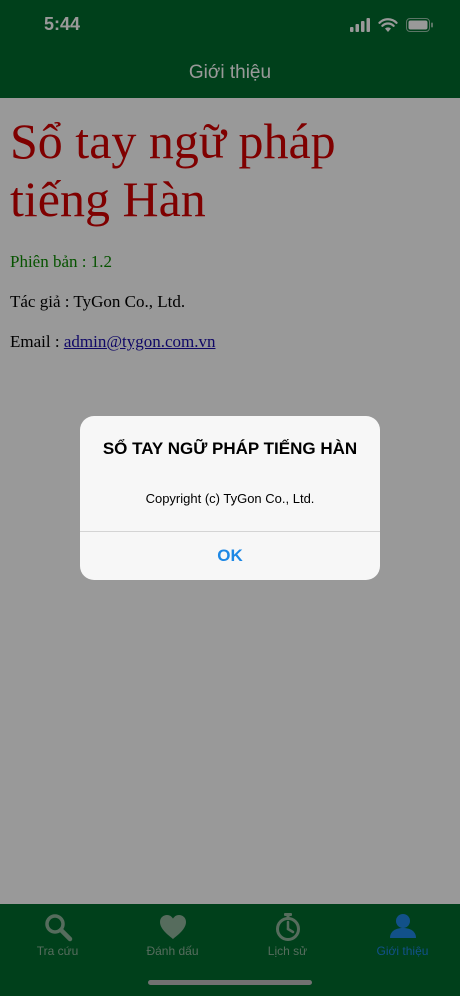 Image resolution: width=460 pixels, height=996 pixels. What do you see at coordinates (230, 448) in the screenshot?
I see `alert-title: SỔ TAY NGỮ PHÁP TIẾNG HÀN` at bounding box center [230, 448].